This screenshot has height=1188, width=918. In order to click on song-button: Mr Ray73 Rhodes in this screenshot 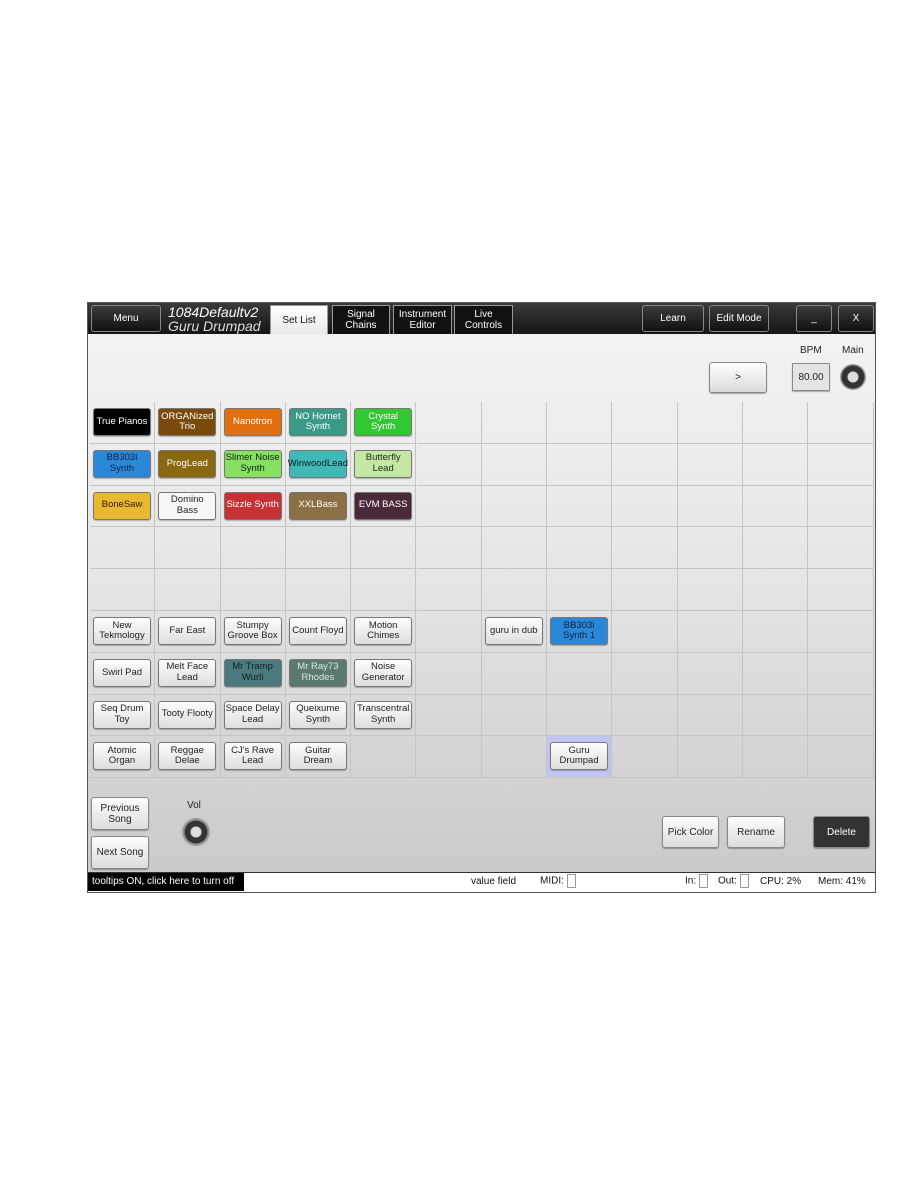, I will do `click(317, 672)`.